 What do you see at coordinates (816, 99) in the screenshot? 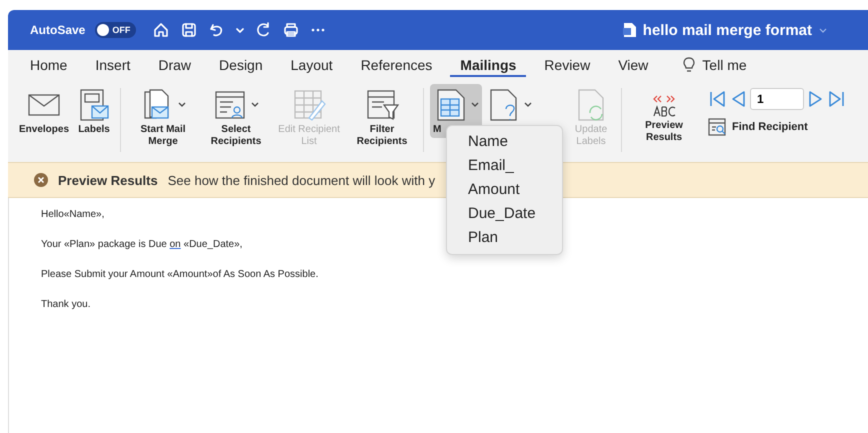
I see `next-record-icon` at bounding box center [816, 99].